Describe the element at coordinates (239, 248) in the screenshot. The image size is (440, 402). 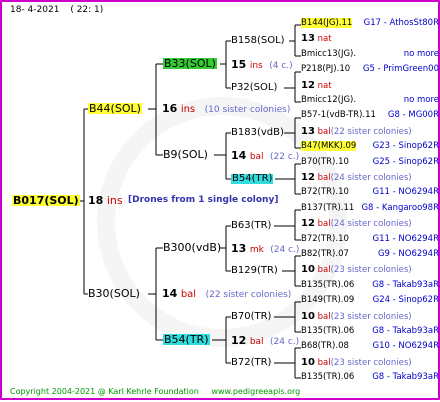
I see `gen2-c-number: 13` at that location.